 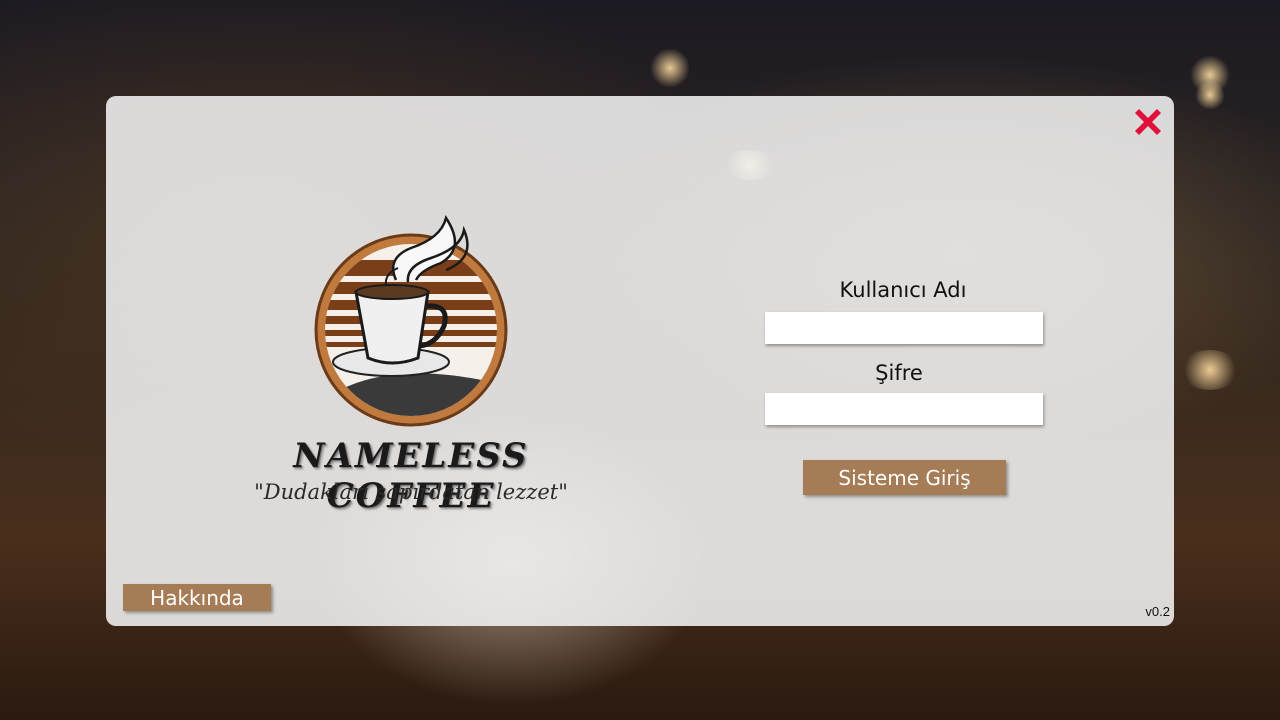 What do you see at coordinates (903, 290) in the screenshot?
I see `username-label: Kullanıcı Adı` at bounding box center [903, 290].